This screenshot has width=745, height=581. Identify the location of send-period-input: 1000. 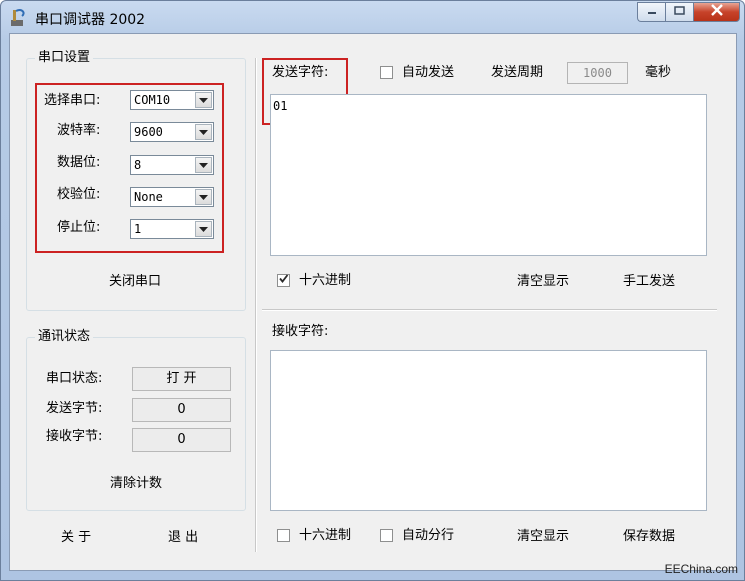
(597, 73).